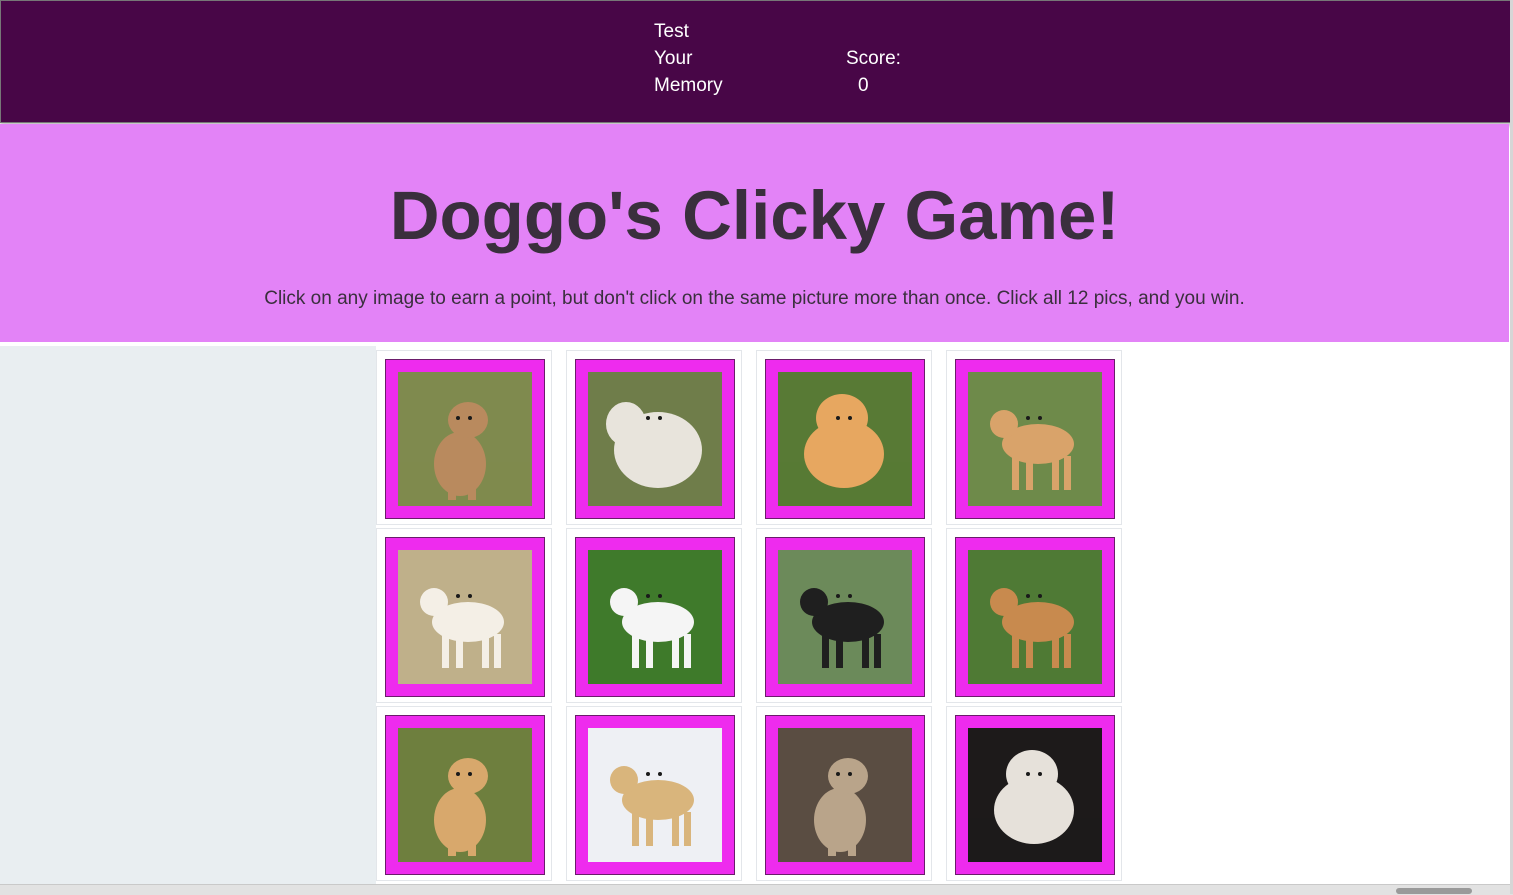 The height and width of the screenshot is (895, 1513). I want to click on dog-card-bulldog, so click(1034, 615).